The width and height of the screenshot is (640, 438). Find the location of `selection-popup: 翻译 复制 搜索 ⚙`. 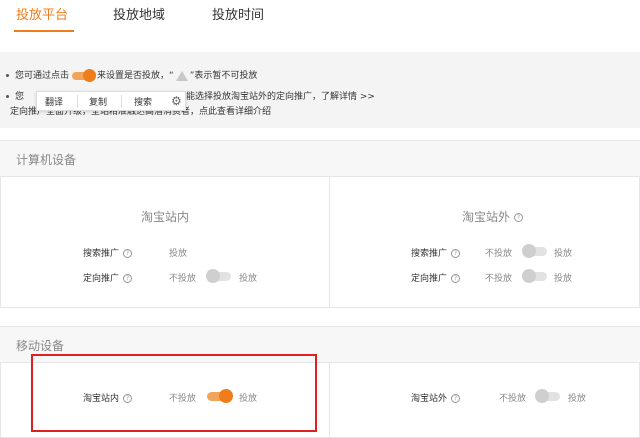

selection-popup: 翻译 复制 搜索 ⚙ is located at coordinates (111, 101).